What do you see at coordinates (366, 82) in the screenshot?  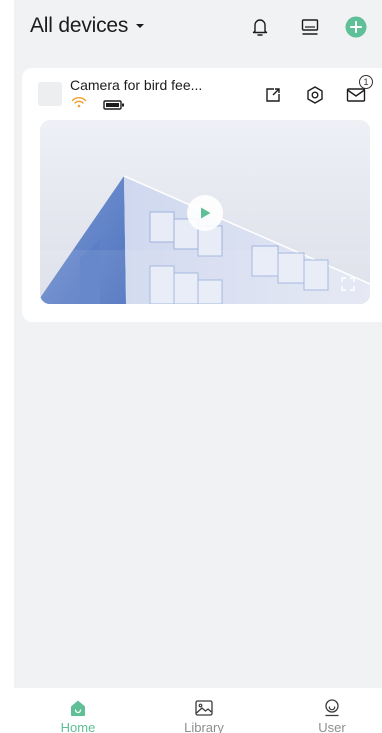 I see `message-badge: 1` at bounding box center [366, 82].